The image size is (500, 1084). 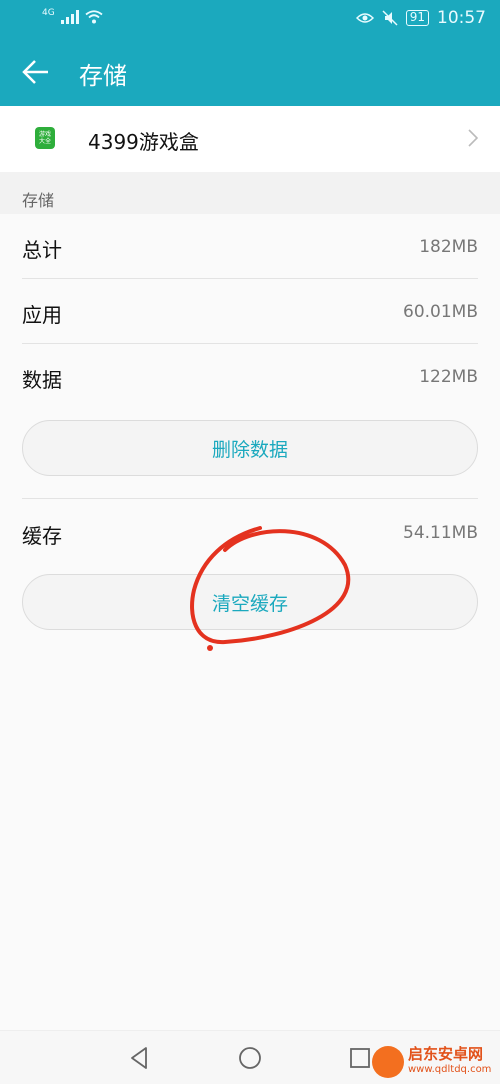 What do you see at coordinates (48, 13) in the screenshot?
I see `network-type: 4G` at bounding box center [48, 13].